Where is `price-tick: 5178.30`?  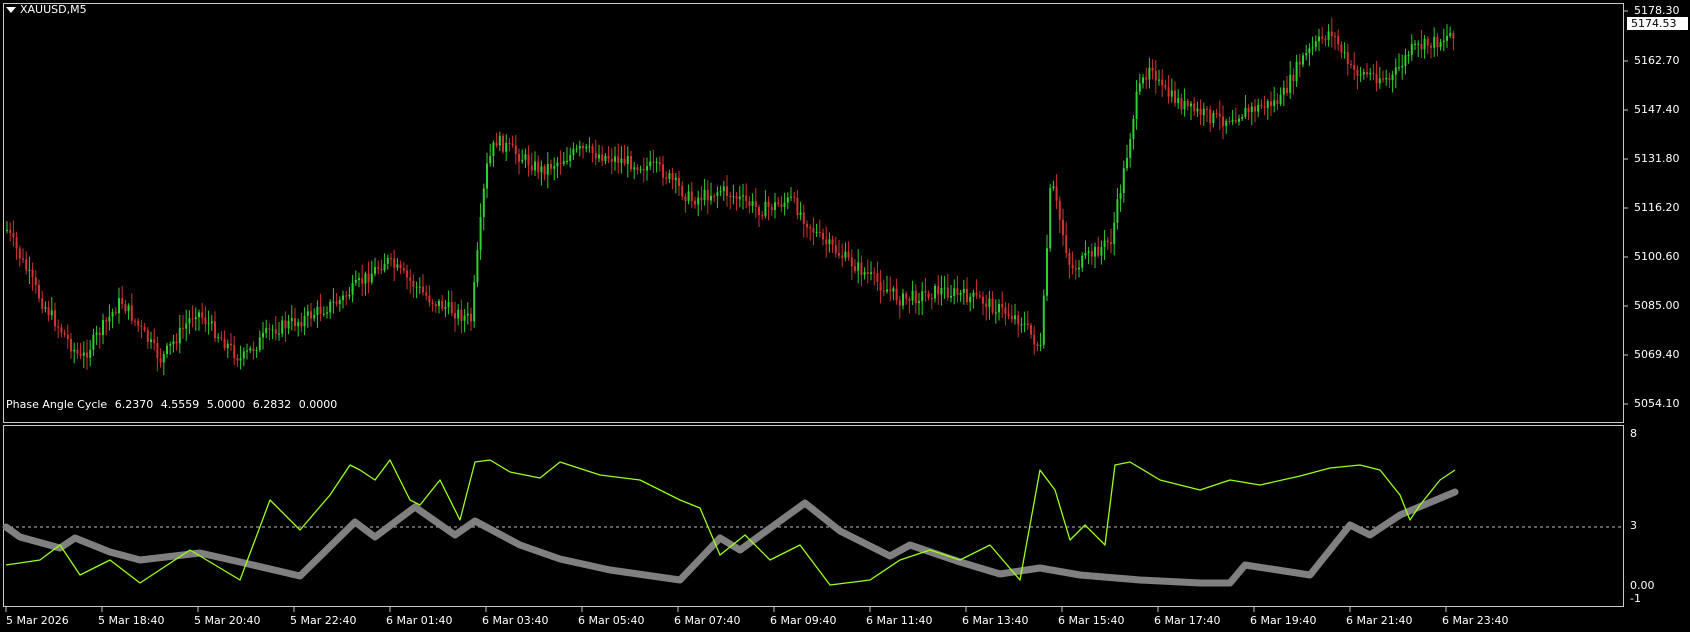
price-tick: 5178.30 is located at coordinates (1657, 10).